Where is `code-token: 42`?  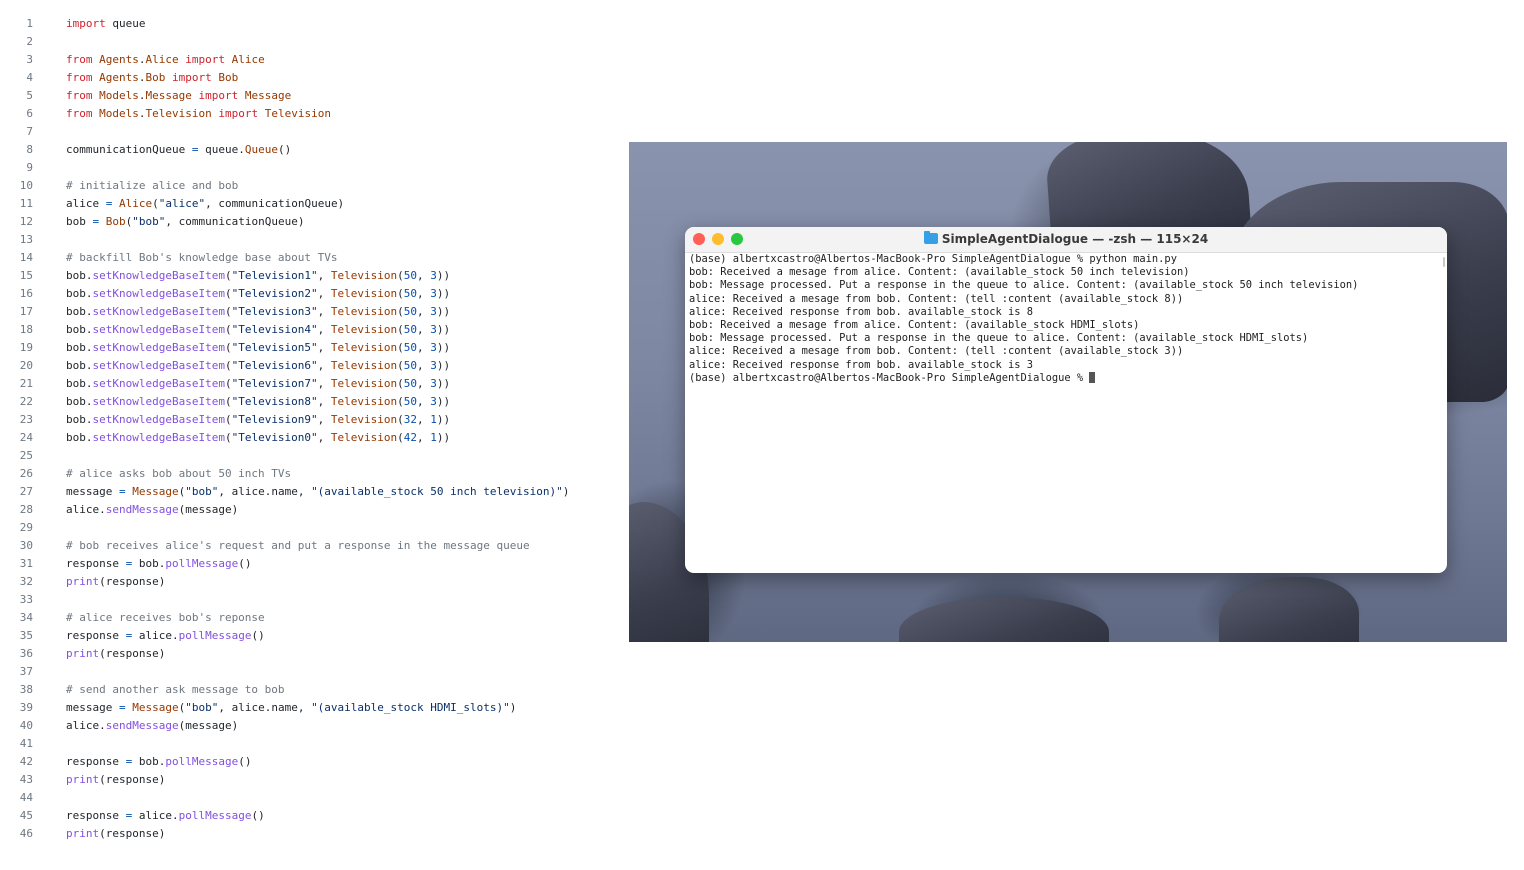
code-token: 42 is located at coordinates (410, 437).